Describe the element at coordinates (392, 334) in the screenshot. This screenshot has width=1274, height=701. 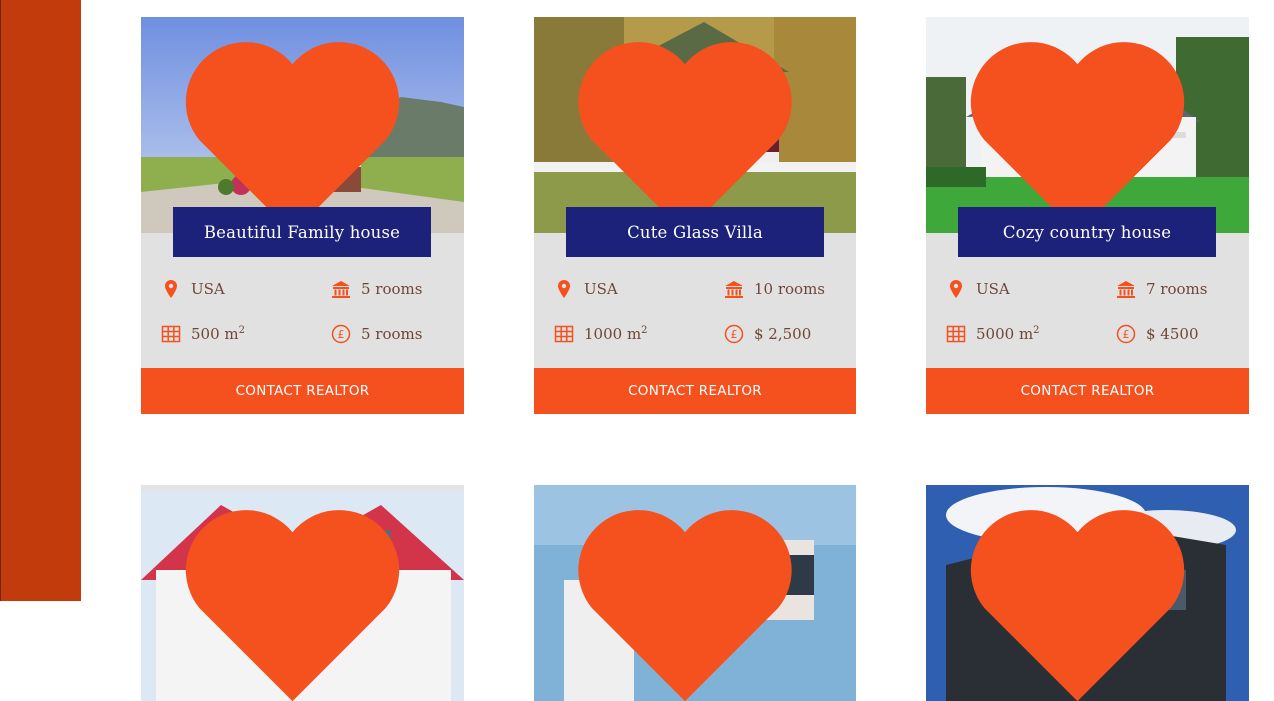
I see `price-text: 5 rooms` at that location.